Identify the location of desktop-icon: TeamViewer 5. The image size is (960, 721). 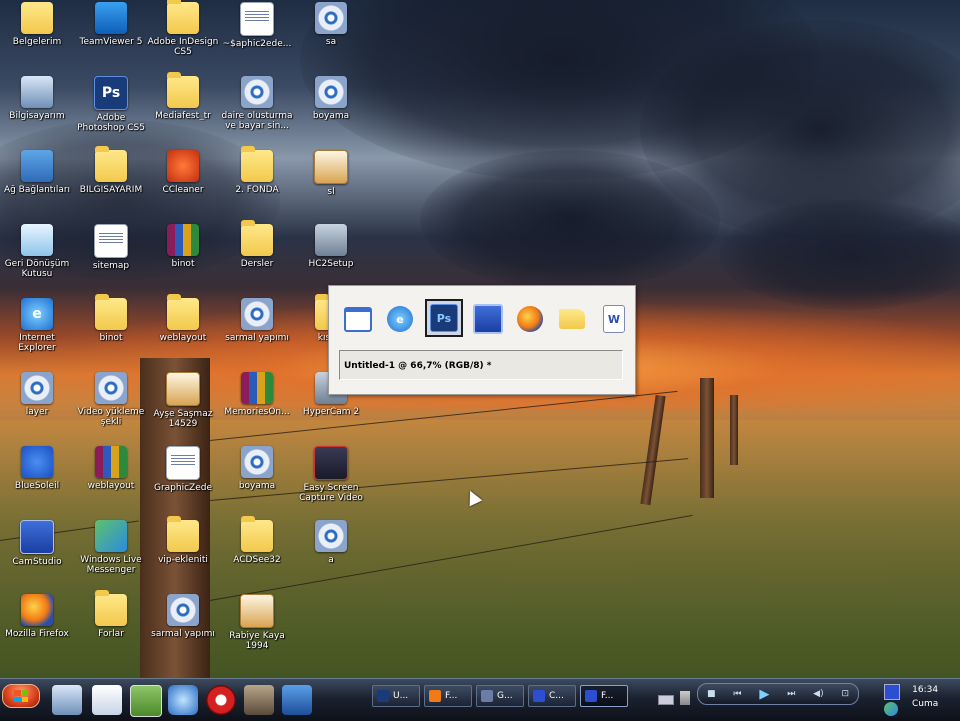
(111, 38).